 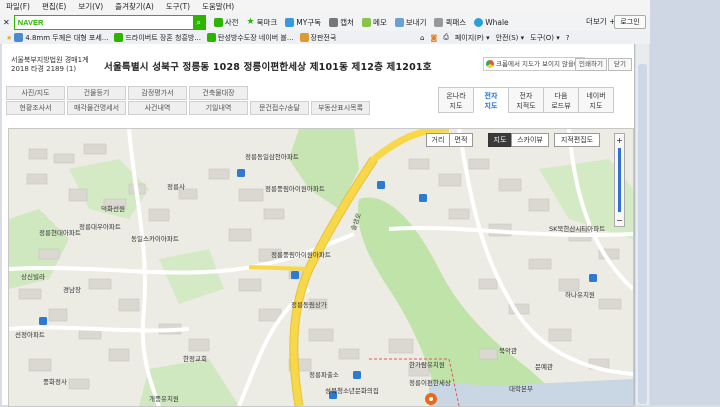 What do you see at coordinates (534, 64) in the screenshot?
I see `chrome-notice-button: 크롬에서 지도가 보이지 않을때` at bounding box center [534, 64].